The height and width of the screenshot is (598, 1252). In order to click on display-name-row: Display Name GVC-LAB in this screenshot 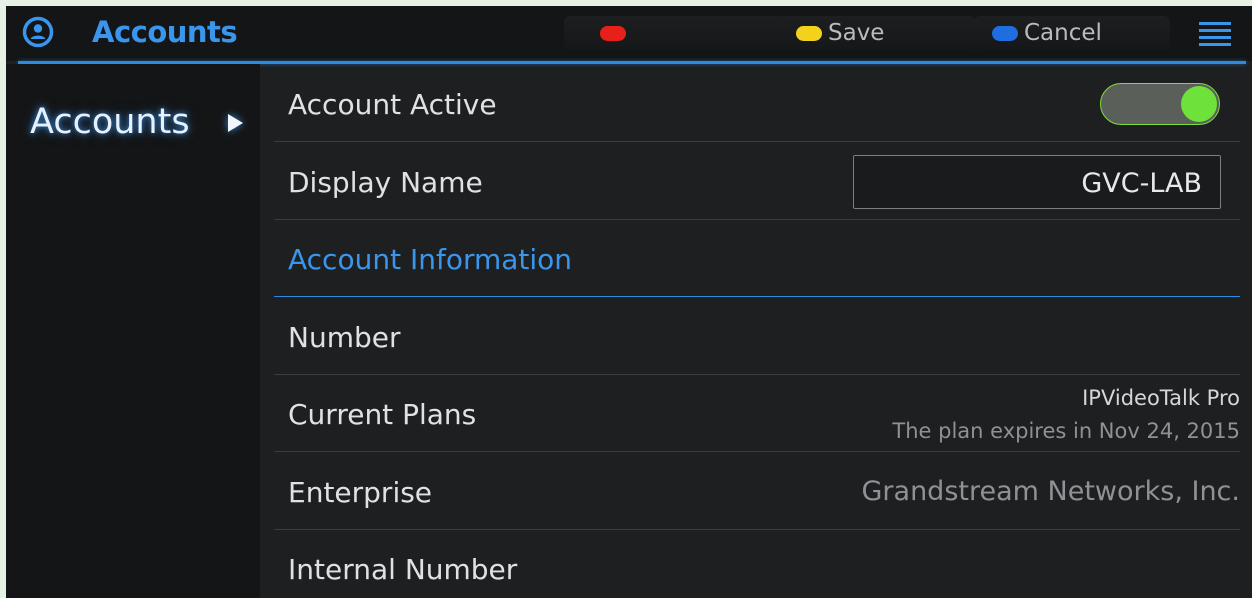, I will do `click(757, 181)`.